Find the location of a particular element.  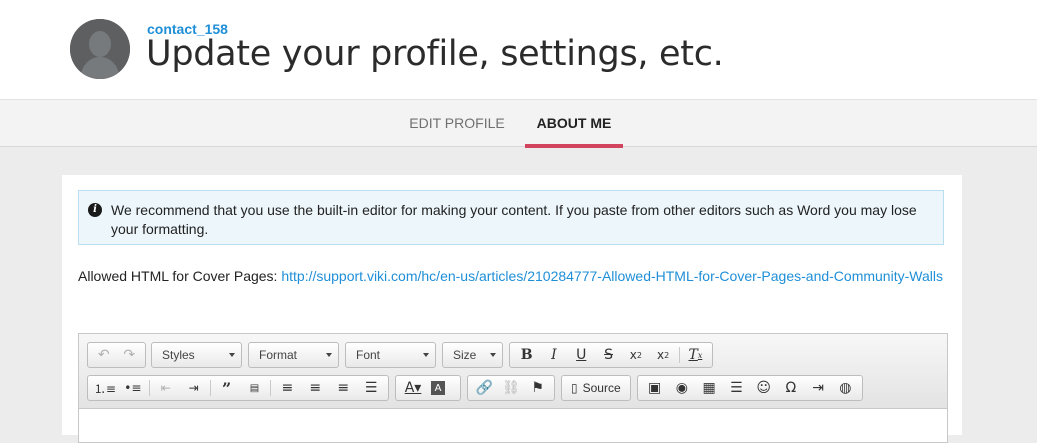

allowed-html-label: Allowed HTML for Cover Pages: is located at coordinates (180, 276).